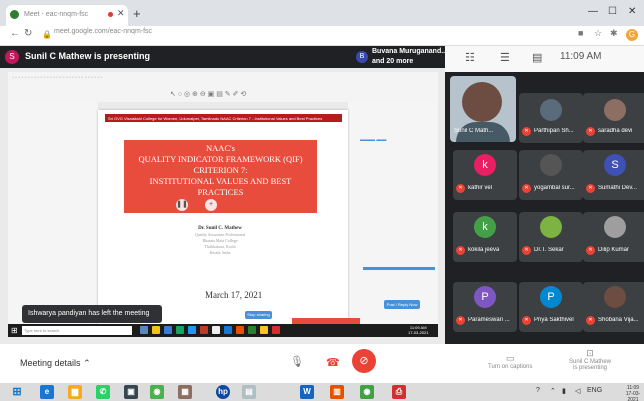 This screenshot has width=644, height=401. What do you see at coordinates (632, 11) in the screenshot?
I see `close-window-icon: ✕` at bounding box center [632, 11].